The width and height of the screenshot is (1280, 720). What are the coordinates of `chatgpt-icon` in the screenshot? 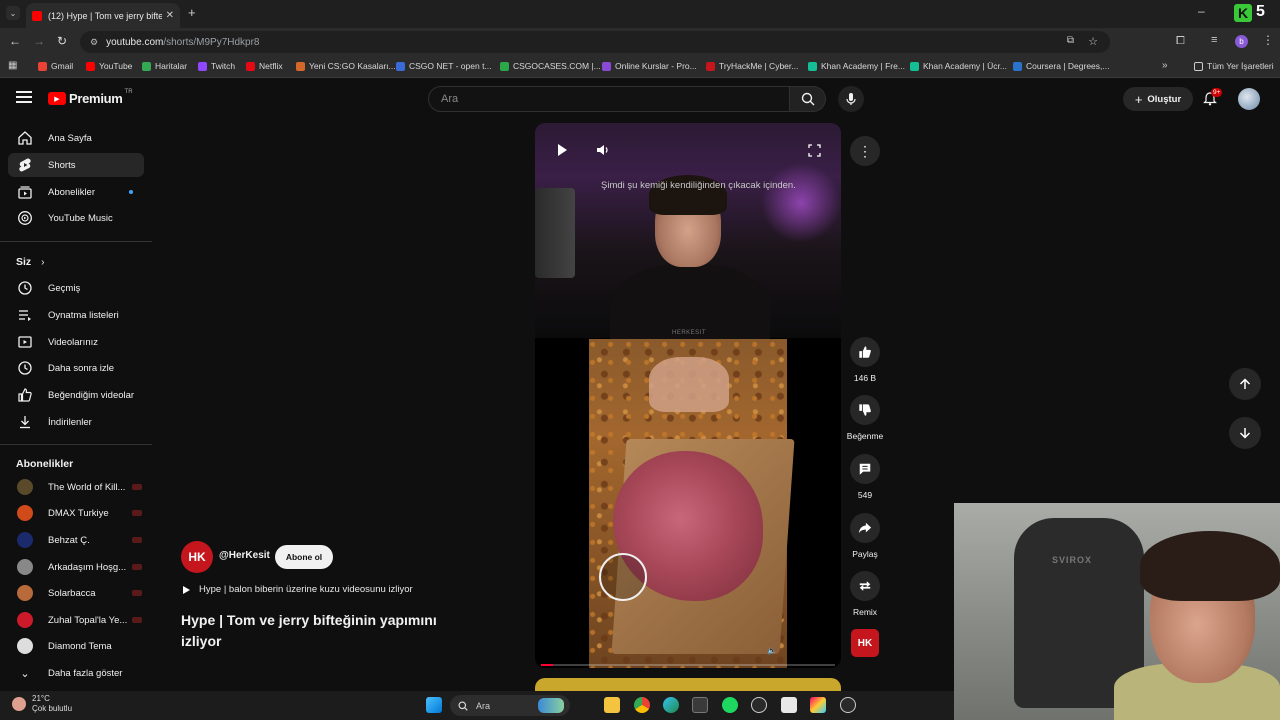 It's located at (759, 705).